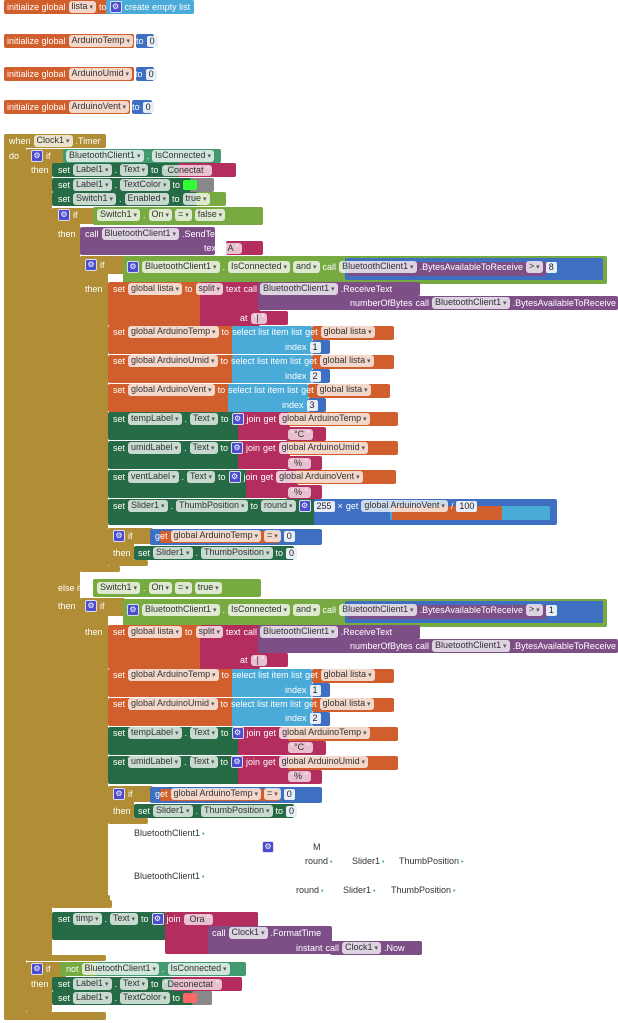  Describe the element at coordinates (210, 215) in the screenshot. I see `dropdown-field: false` at that location.